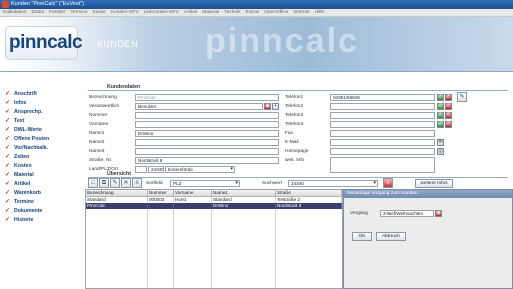 The image size is (513, 289). What do you see at coordinates (161, 12) in the screenshot?
I see `menu-lieferanten-dfv: Lieferanten-DFV` at bounding box center [161, 12].